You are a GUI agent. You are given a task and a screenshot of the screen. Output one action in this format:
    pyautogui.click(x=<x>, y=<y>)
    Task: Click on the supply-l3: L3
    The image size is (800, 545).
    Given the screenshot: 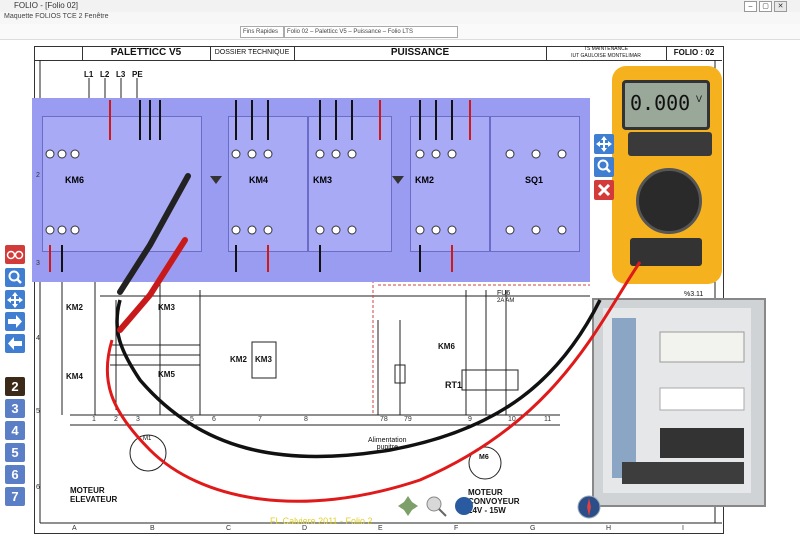 What is the action you would take?
    pyautogui.click(x=121, y=74)
    